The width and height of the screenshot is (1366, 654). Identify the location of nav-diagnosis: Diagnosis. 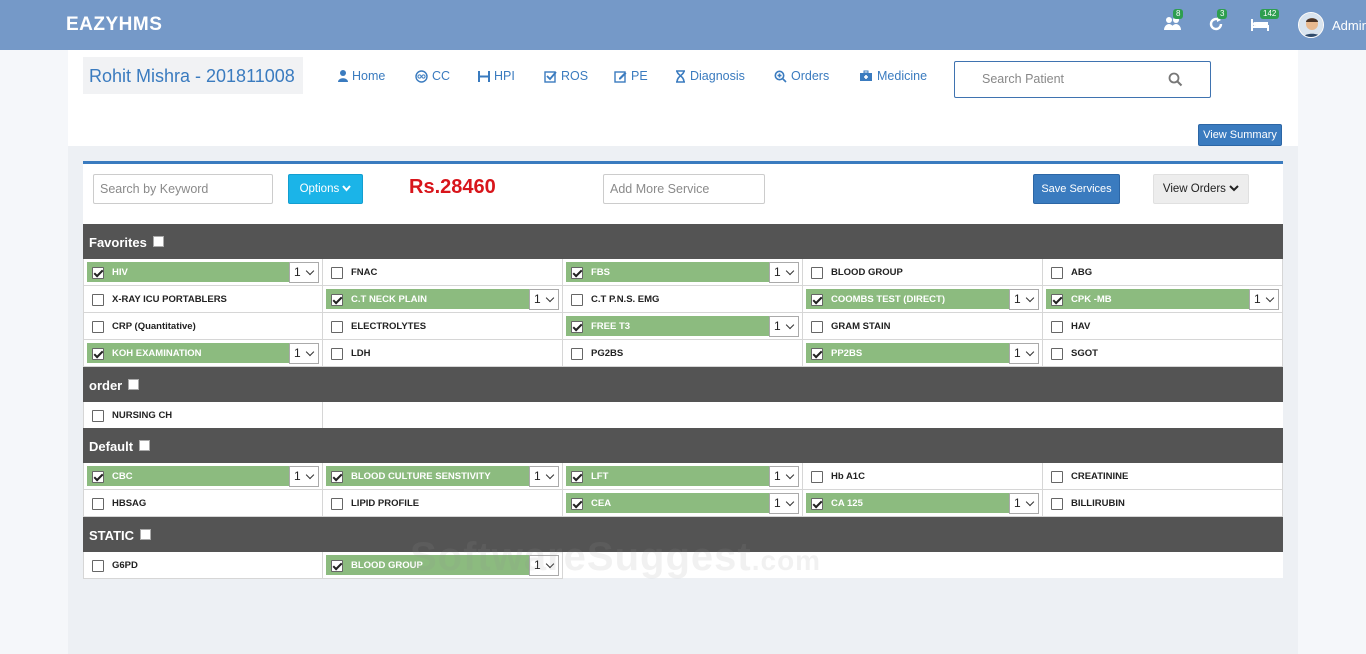
(710, 76).